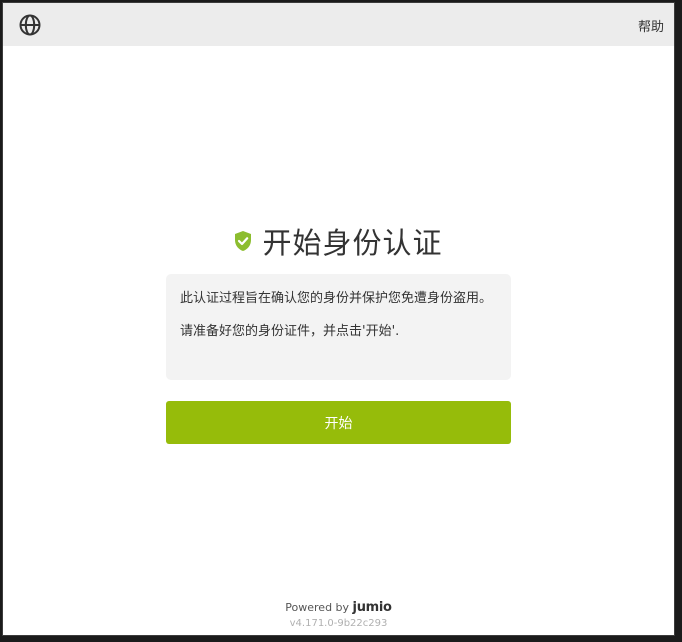 Image resolution: width=682 pixels, height=642 pixels. I want to click on help-link: 帮助, so click(651, 25).